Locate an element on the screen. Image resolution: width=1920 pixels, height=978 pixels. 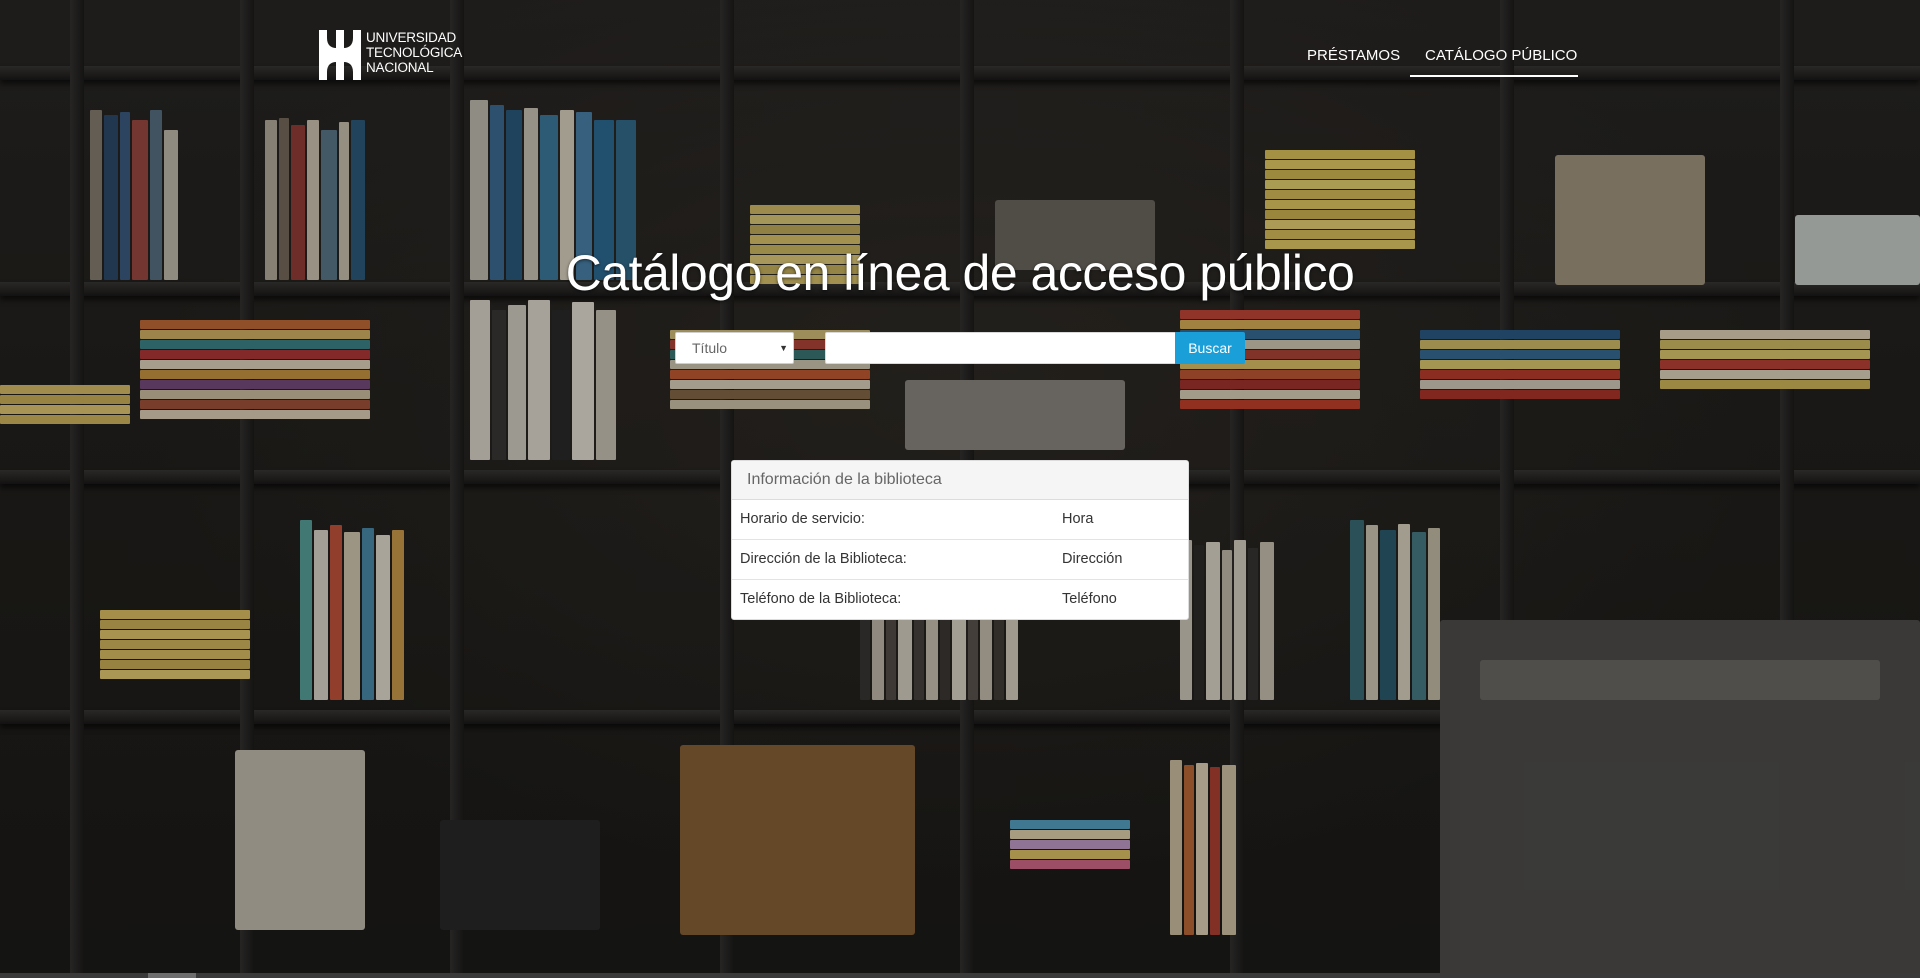
nav-link-catalogo-publico: CATÁLOGO PÚBLICO is located at coordinates (1501, 59).